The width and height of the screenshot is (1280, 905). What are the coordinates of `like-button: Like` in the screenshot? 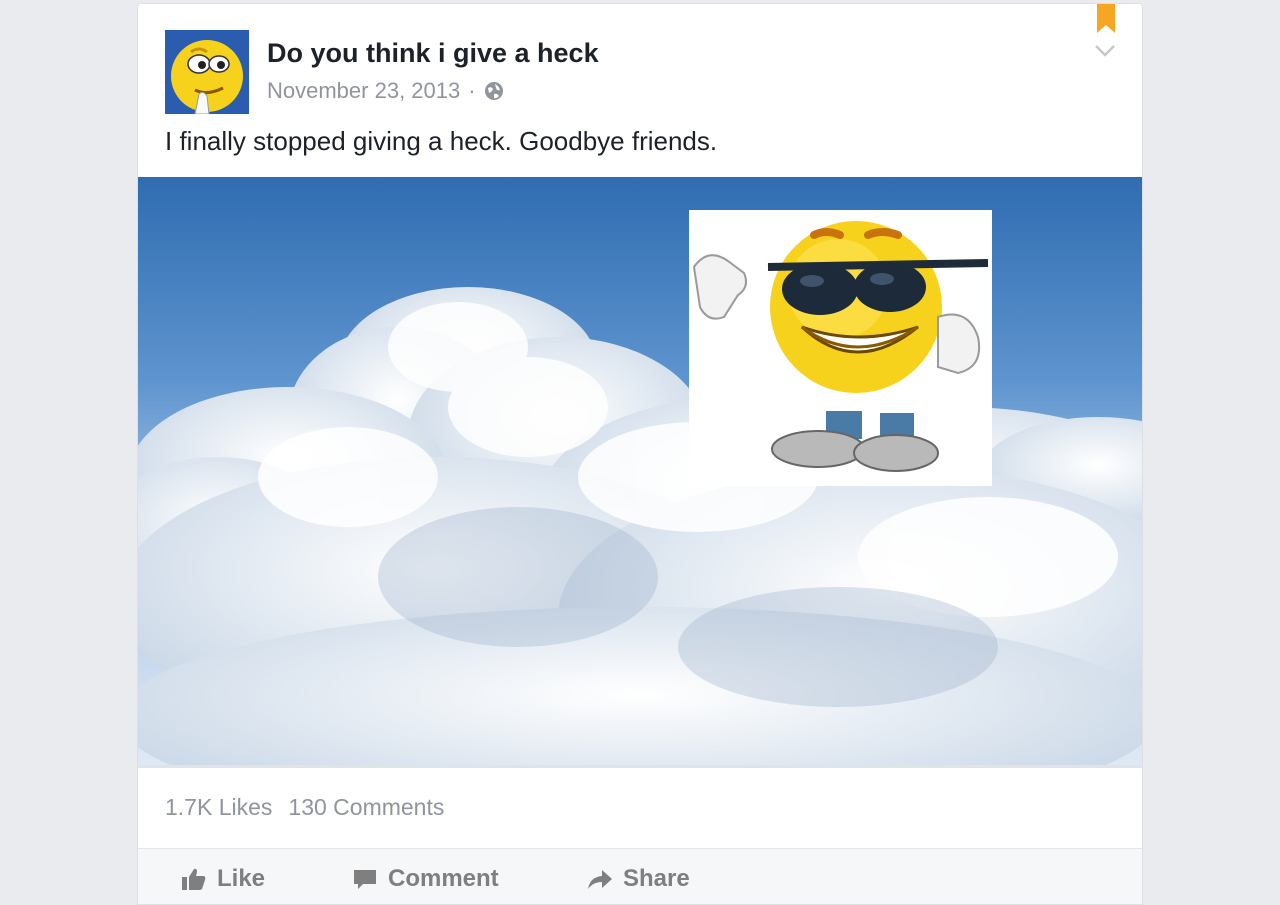 It's located at (223, 879).